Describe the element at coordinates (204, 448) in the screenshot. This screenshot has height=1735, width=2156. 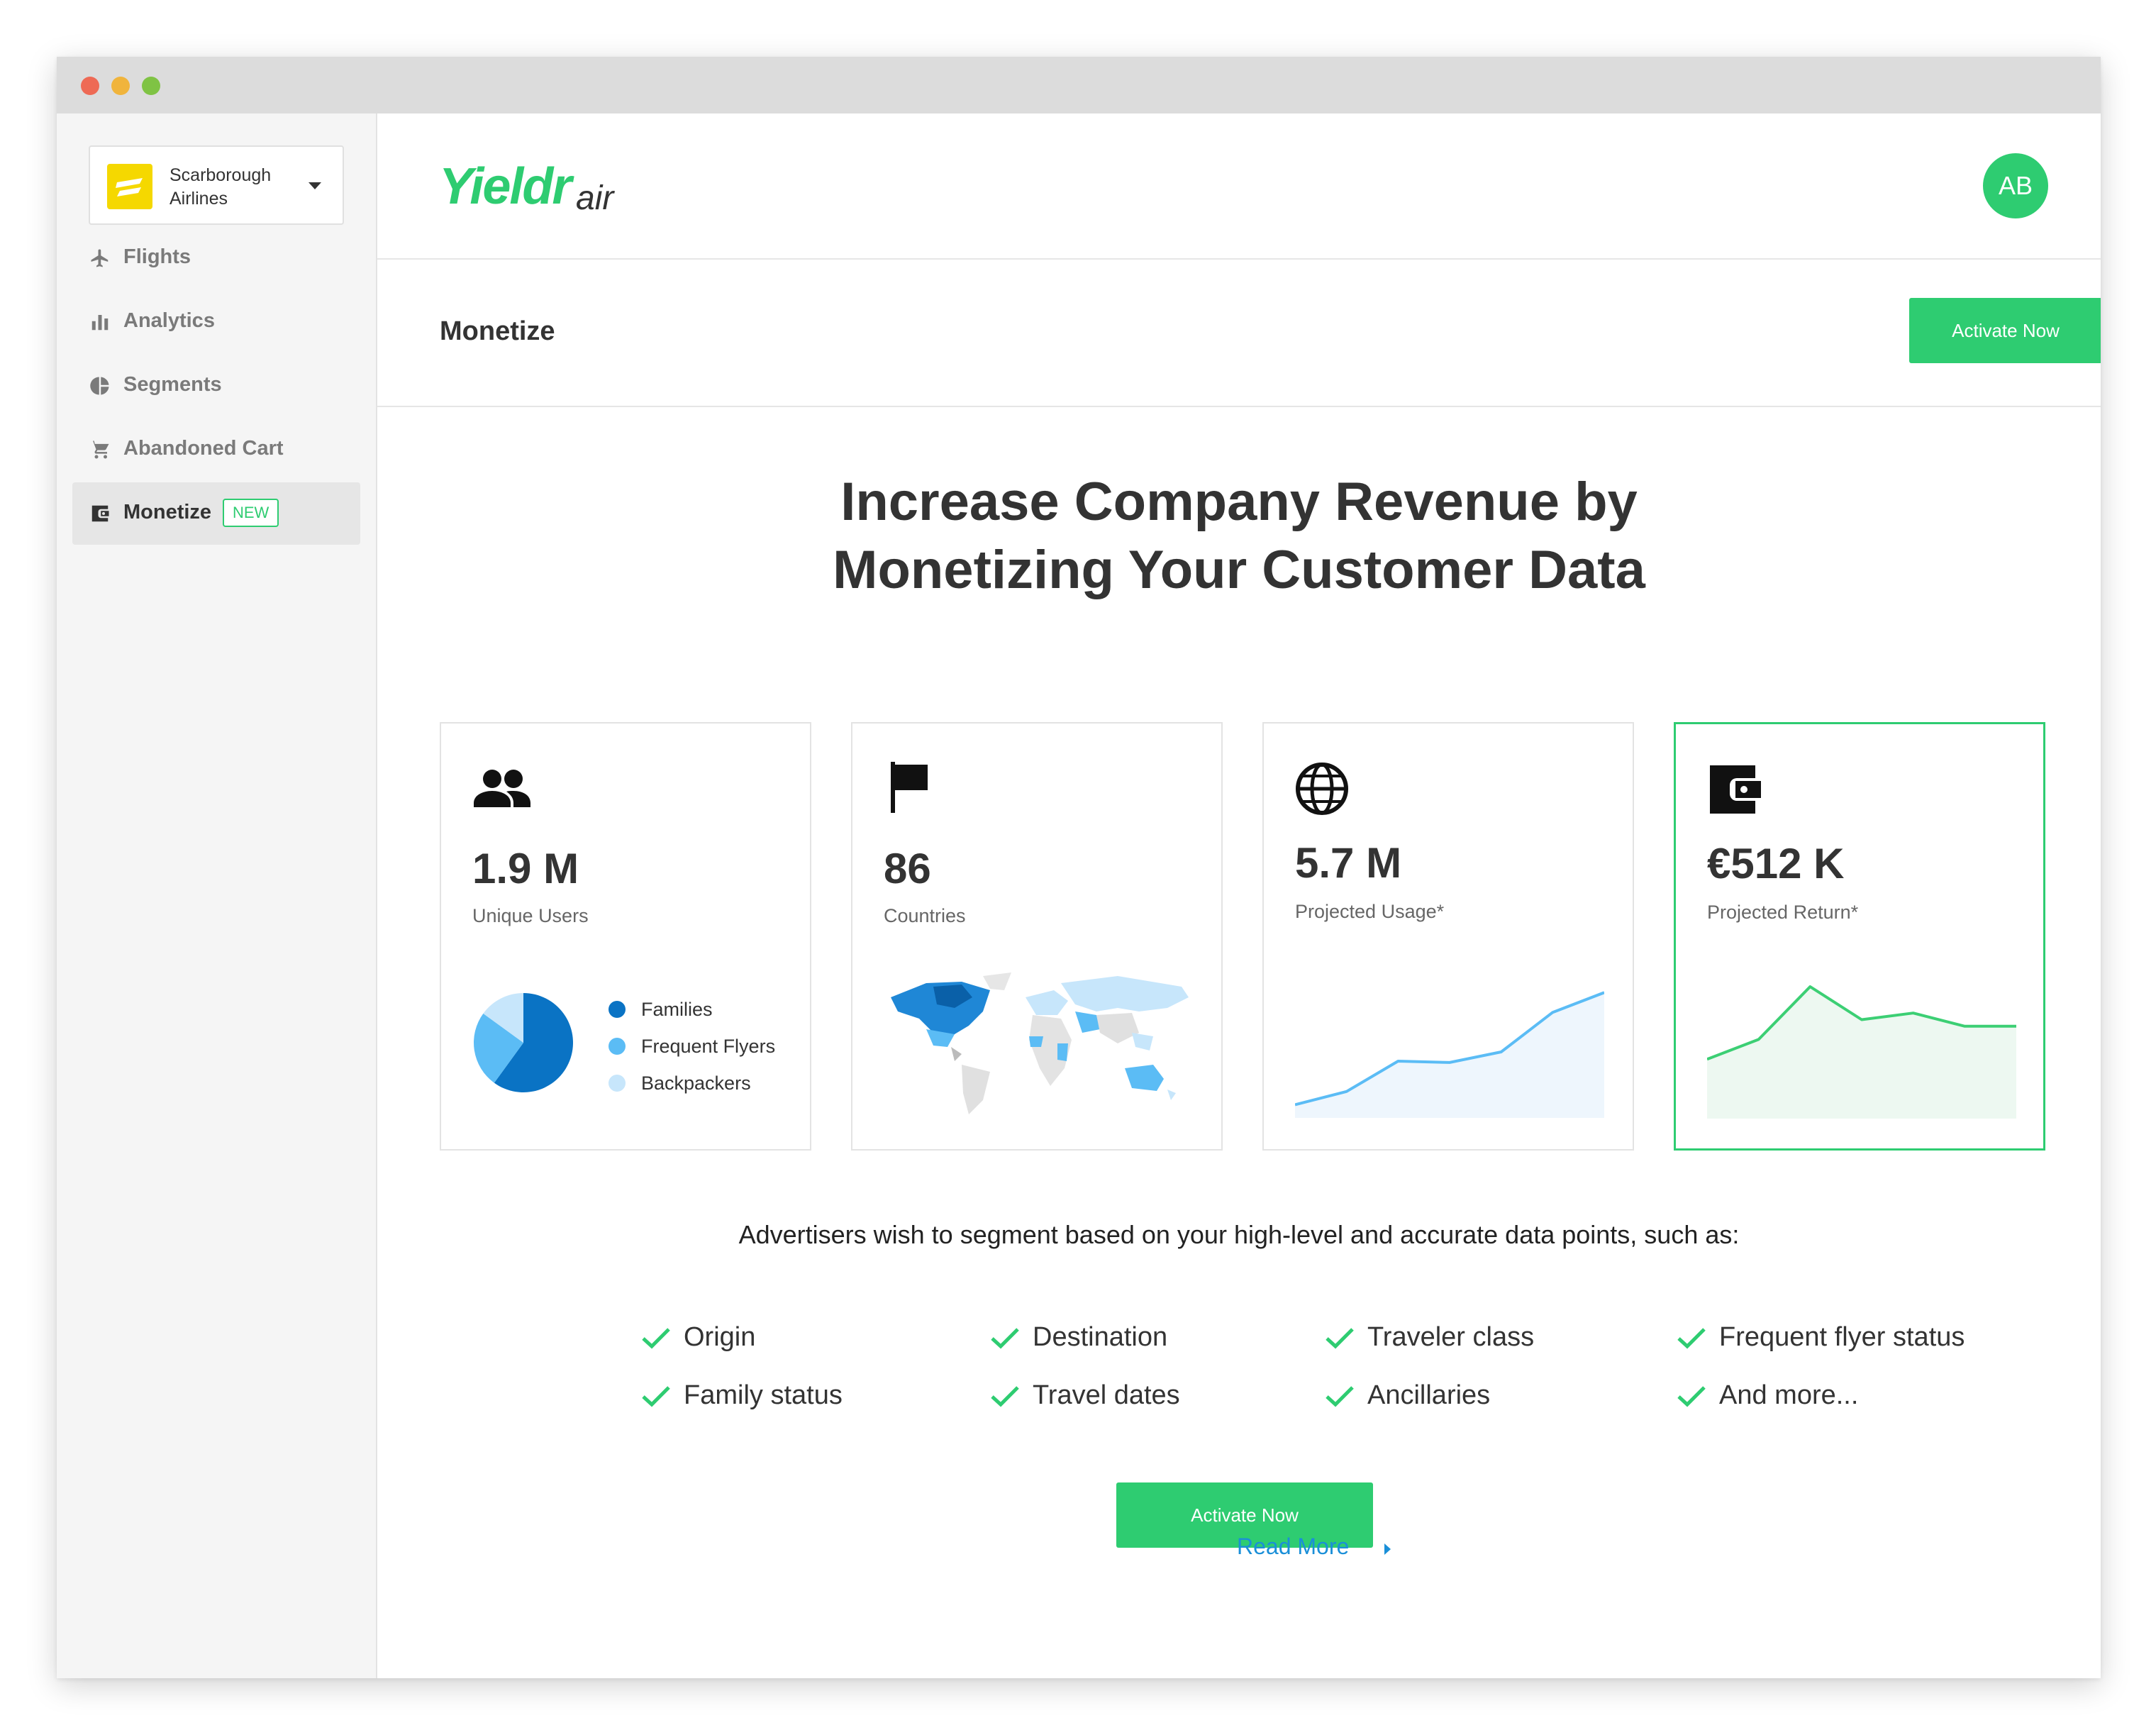
I see `sidebar-item-label: Abandoned Cart` at that location.